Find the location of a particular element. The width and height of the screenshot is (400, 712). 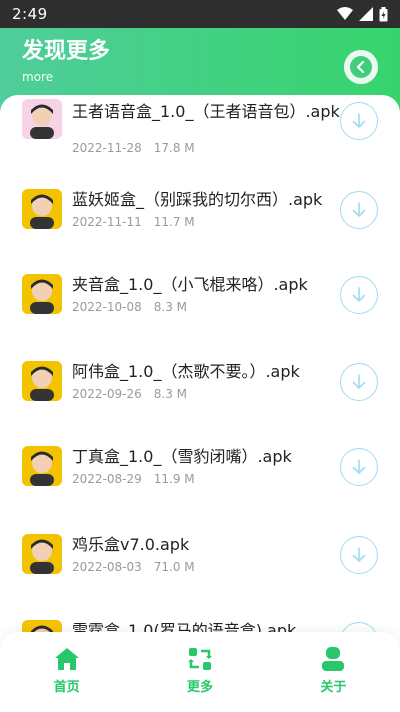

file-meta: 2022-10-08 8.3 M is located at coordinates (129, 307).